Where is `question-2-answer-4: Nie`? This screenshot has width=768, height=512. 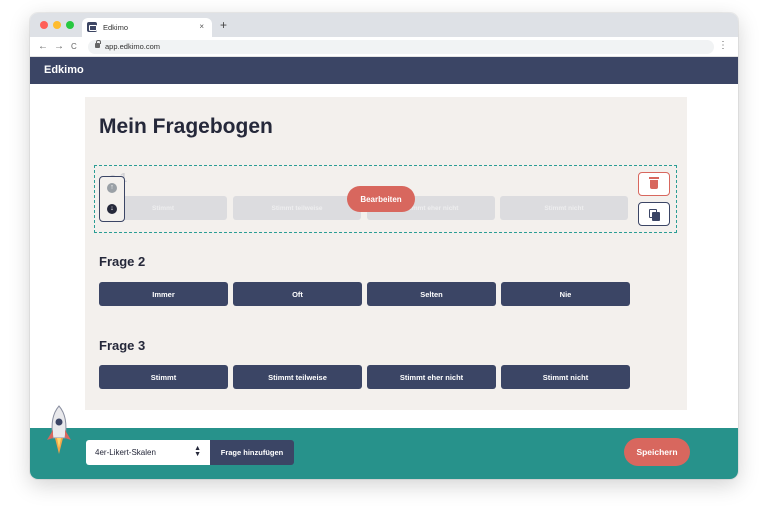
question-2-answer-4: Nie is located at coordinates (565, 294).